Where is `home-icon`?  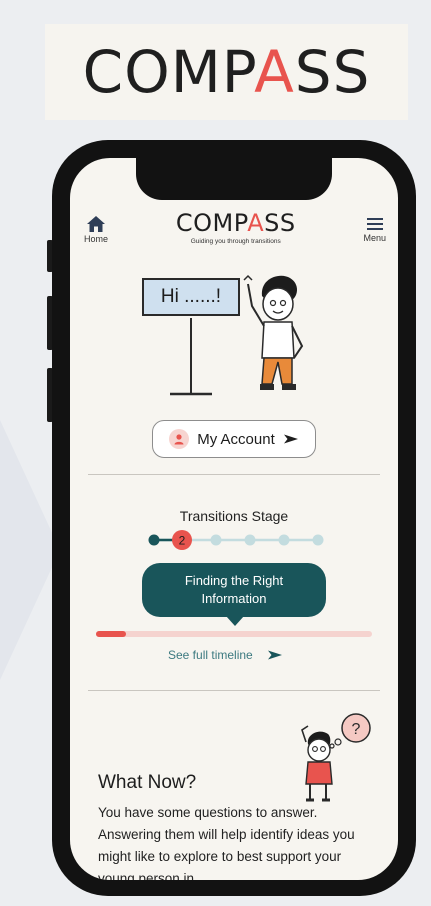
home-icon is located at coordinates (96, 223).